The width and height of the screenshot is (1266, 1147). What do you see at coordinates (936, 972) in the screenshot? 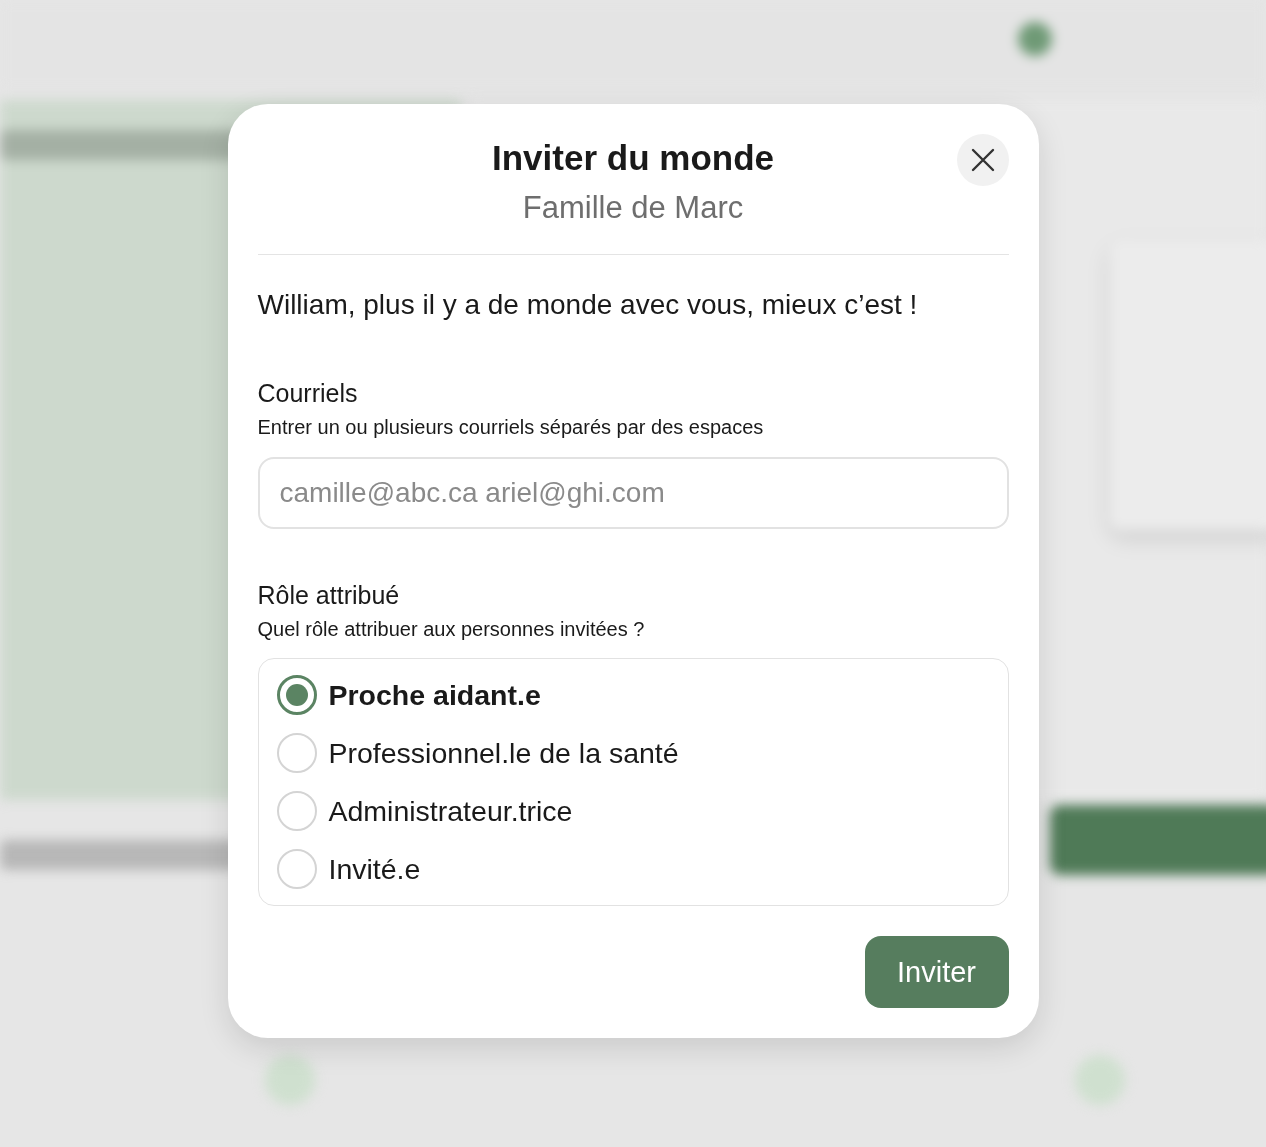
I see `invite-button: Inviter` at bounding box center [936, 972].